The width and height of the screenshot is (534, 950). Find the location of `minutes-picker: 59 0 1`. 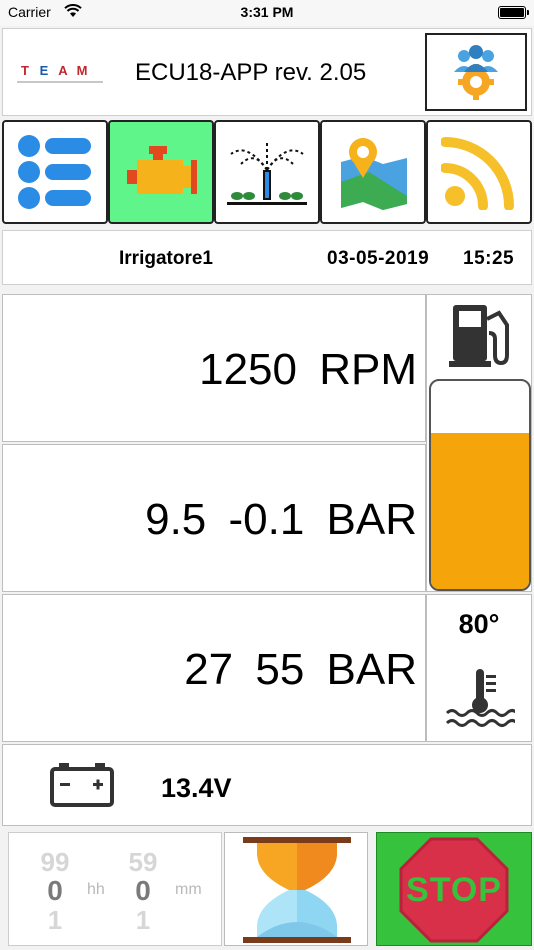

minutes-picker: 59 0 1 is located at coordinates (143, 891).